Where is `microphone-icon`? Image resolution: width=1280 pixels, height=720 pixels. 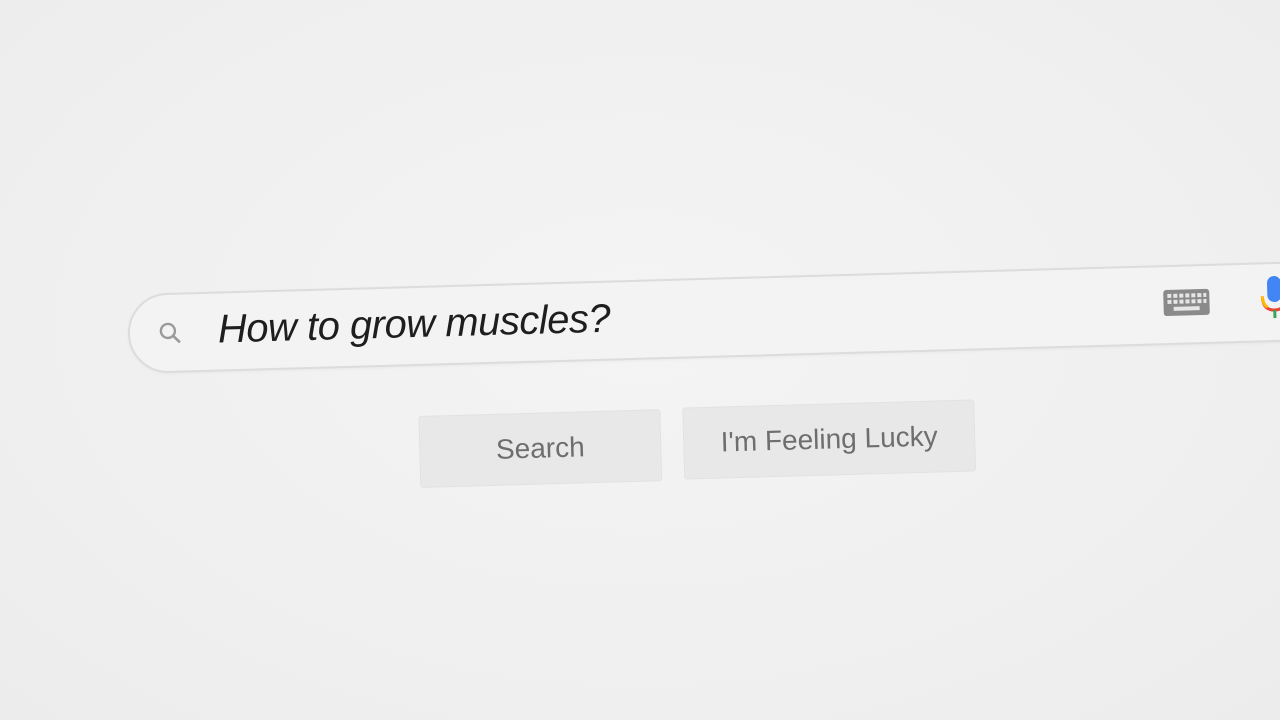
microphone-icon is located at coordinates (1269, 298).